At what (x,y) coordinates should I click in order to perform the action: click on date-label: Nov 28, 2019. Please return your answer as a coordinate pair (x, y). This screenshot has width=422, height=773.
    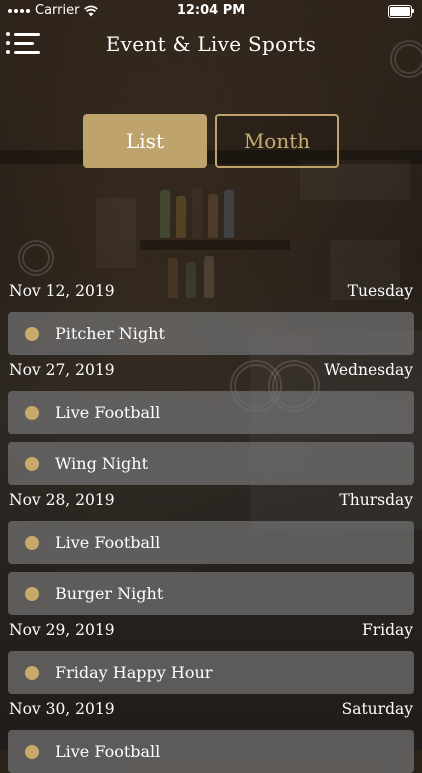
    Looking at the image, I should click on (62, 500).